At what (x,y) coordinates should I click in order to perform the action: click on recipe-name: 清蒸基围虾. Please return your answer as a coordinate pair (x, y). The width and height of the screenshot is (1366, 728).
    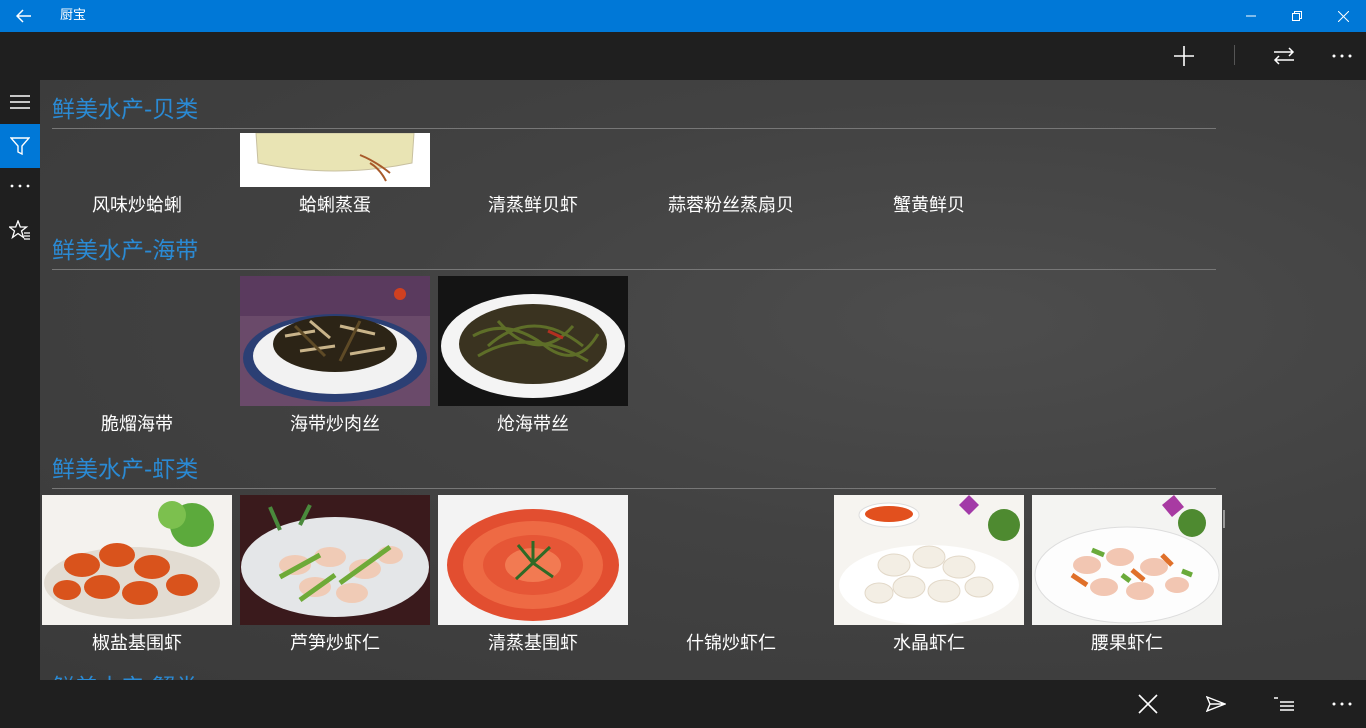
    Looking at the image, I should click on (533, 643).